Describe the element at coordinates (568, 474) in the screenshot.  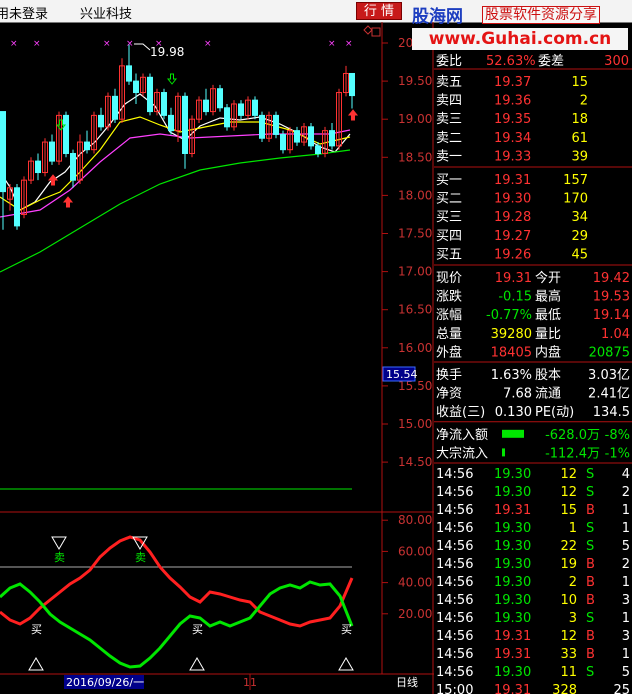
I see `tick-volume: 12` at that location.